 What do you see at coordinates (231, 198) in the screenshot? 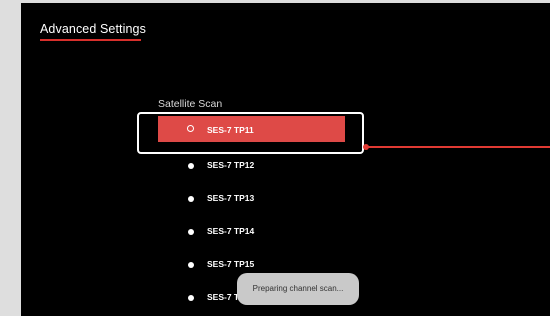
I see `satellite-item-label: SES-7 TP13` at bounding box center [231, 198].